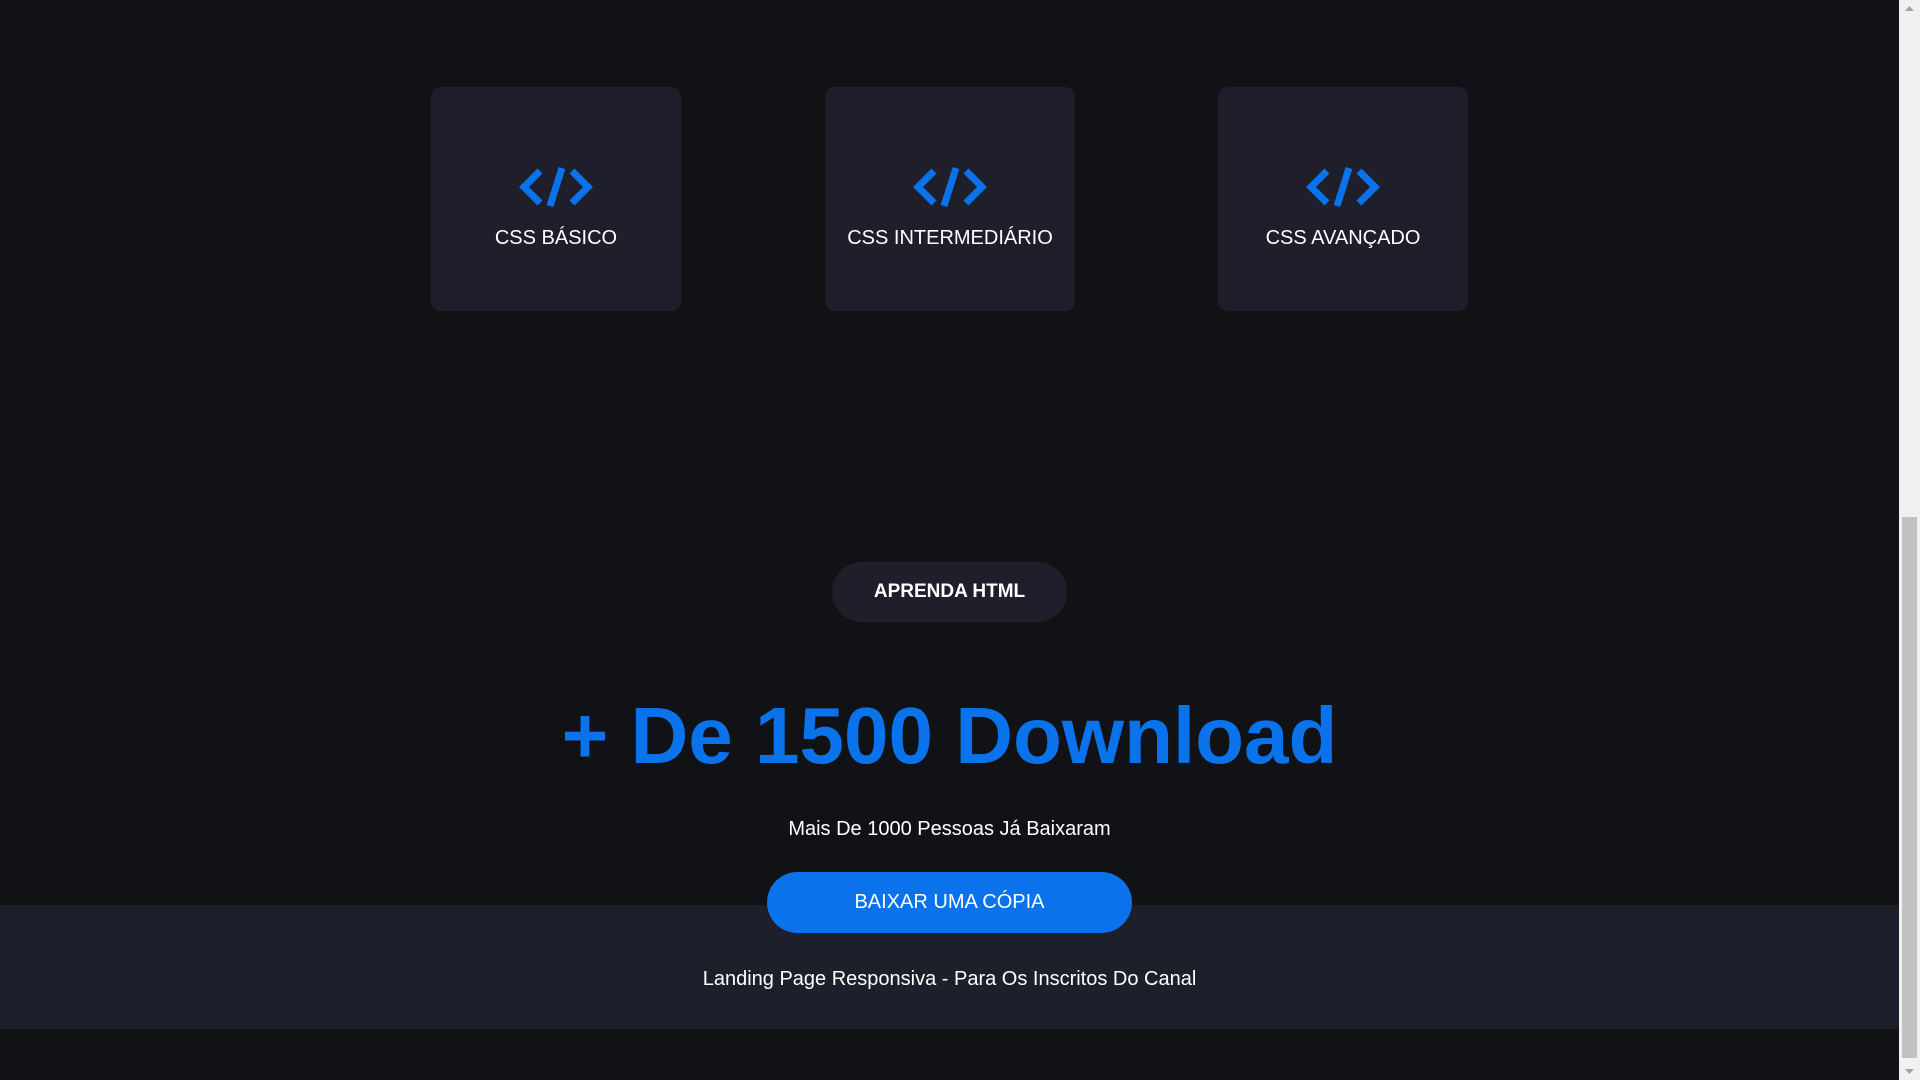 Image resolution: width=1920 pixels, height=1080 pixels. I want to click on vertical-scrollbar, so click(1909, 540).